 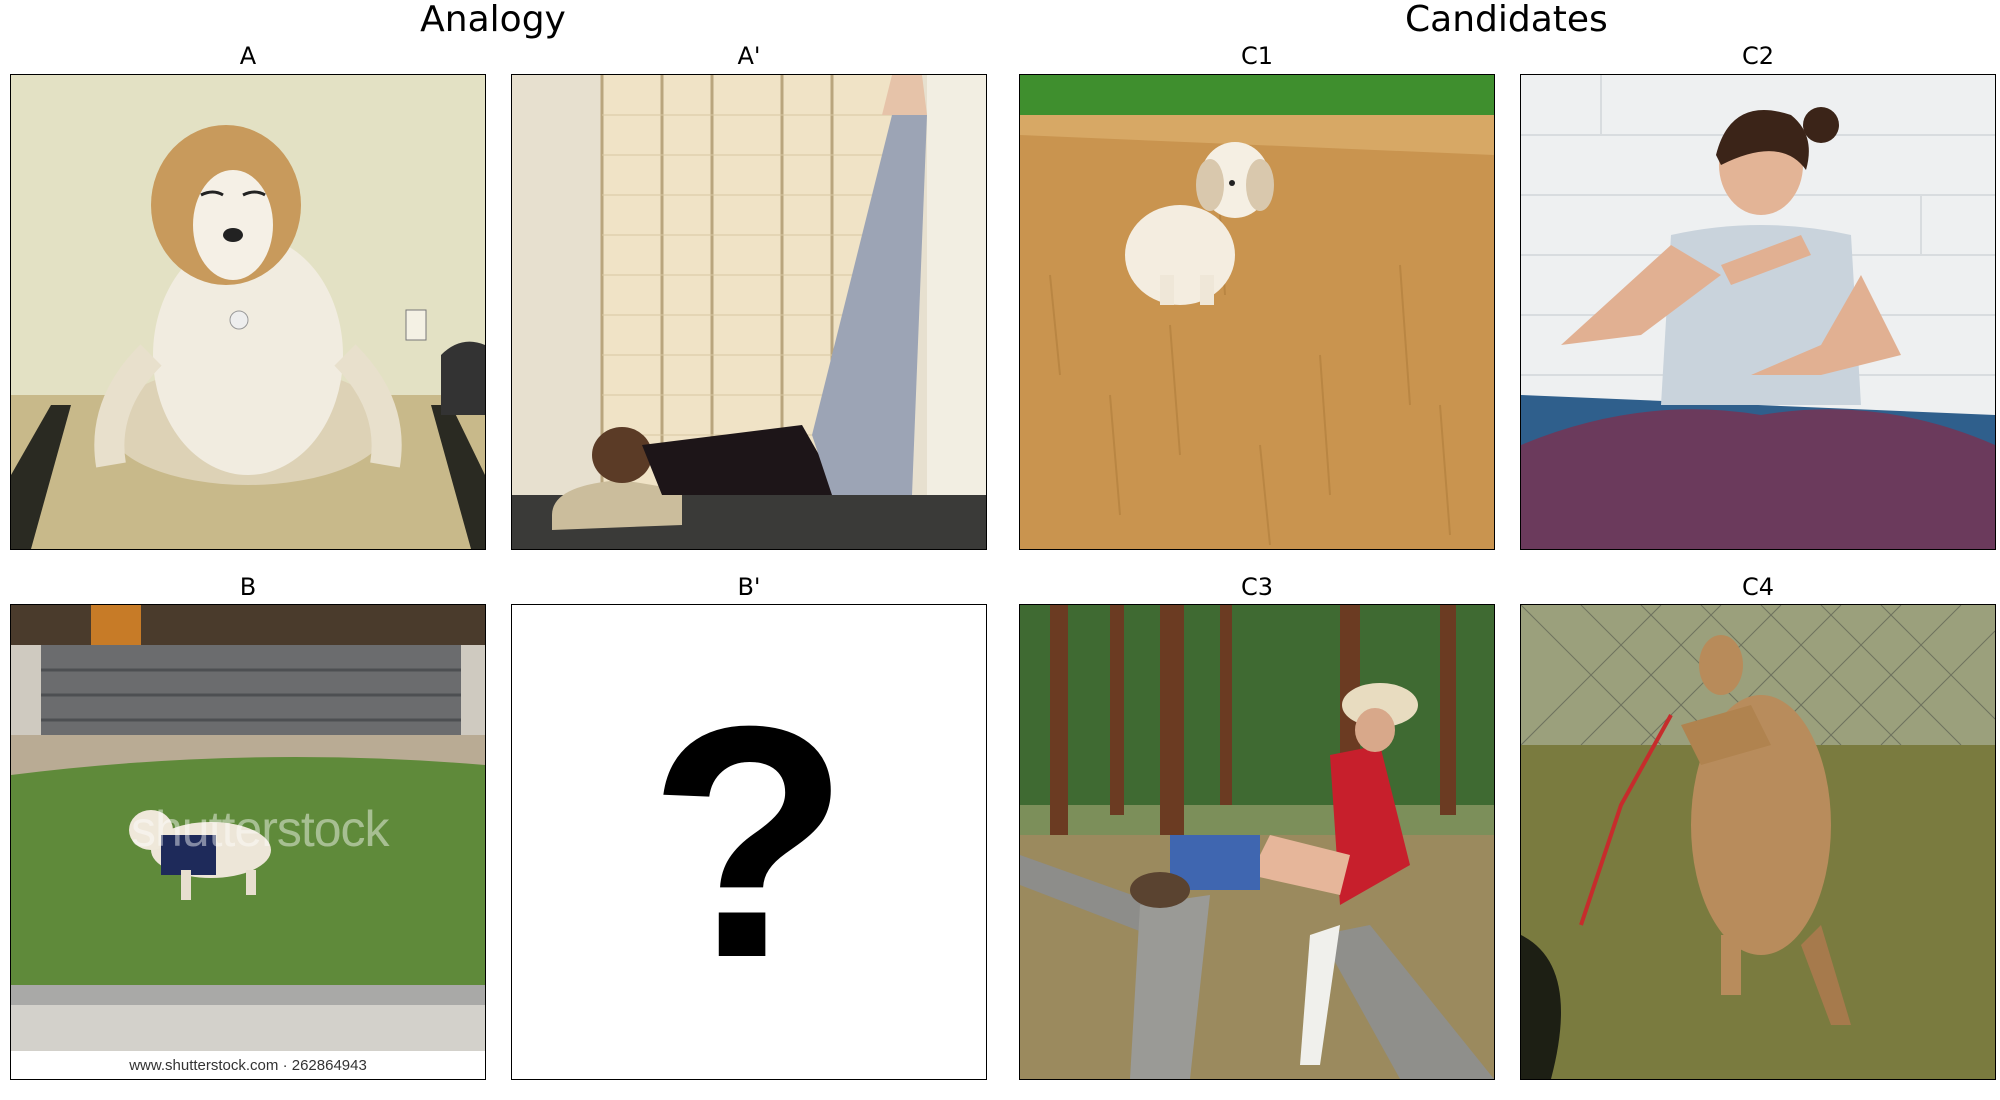 What do you see at coordinates (1758, 587) in the screenshot?
I see `panel-label-c4: C4` at bounding box center [1758, 587].